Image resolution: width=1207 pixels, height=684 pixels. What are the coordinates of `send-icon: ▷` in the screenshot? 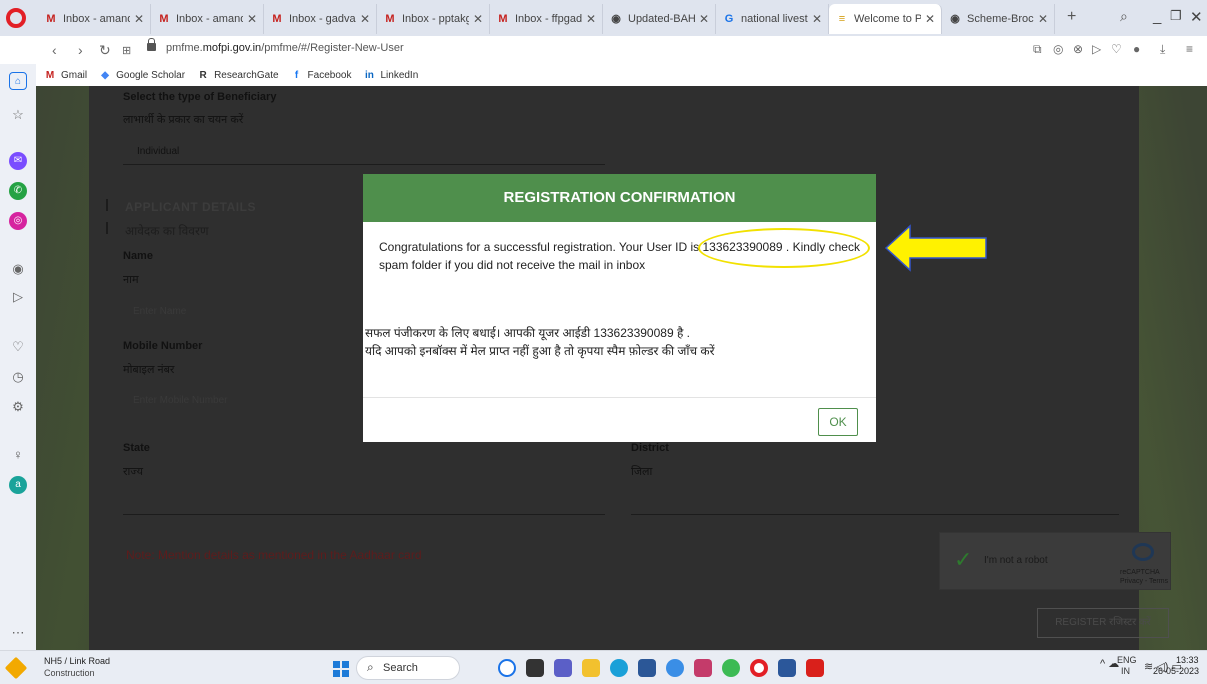 It's located at (18, 297).